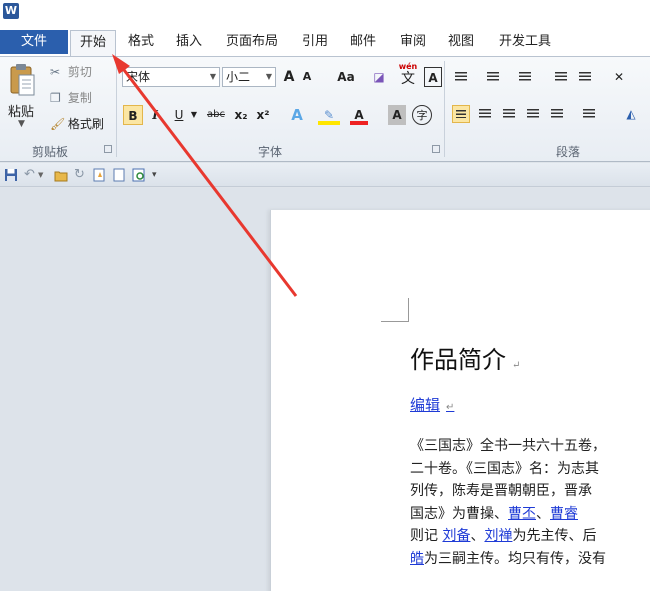 The height and width of the screenshot is (591, 650). I want to click on tab-file: 文件, so click(34, 42).